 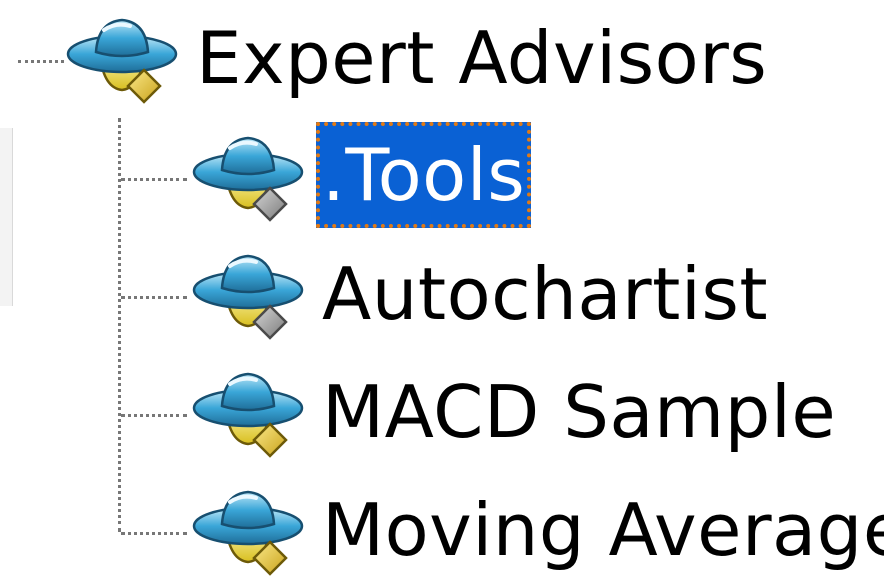 What do you see at coordinates (6, 217) in the screenshot?
I see `adjacent-panel-edge` at bounding box center [6, 217].